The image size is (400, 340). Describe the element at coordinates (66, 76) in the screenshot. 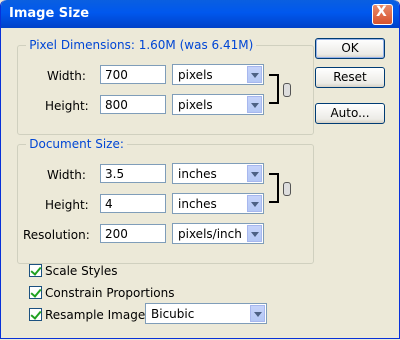

I see `pixel-width-label: Width:` at that location.